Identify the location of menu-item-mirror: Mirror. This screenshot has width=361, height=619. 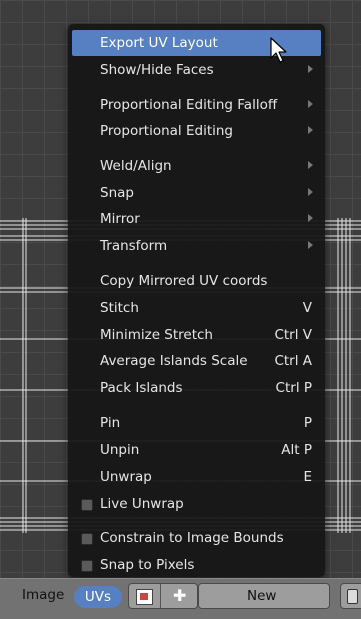
(196, 219).